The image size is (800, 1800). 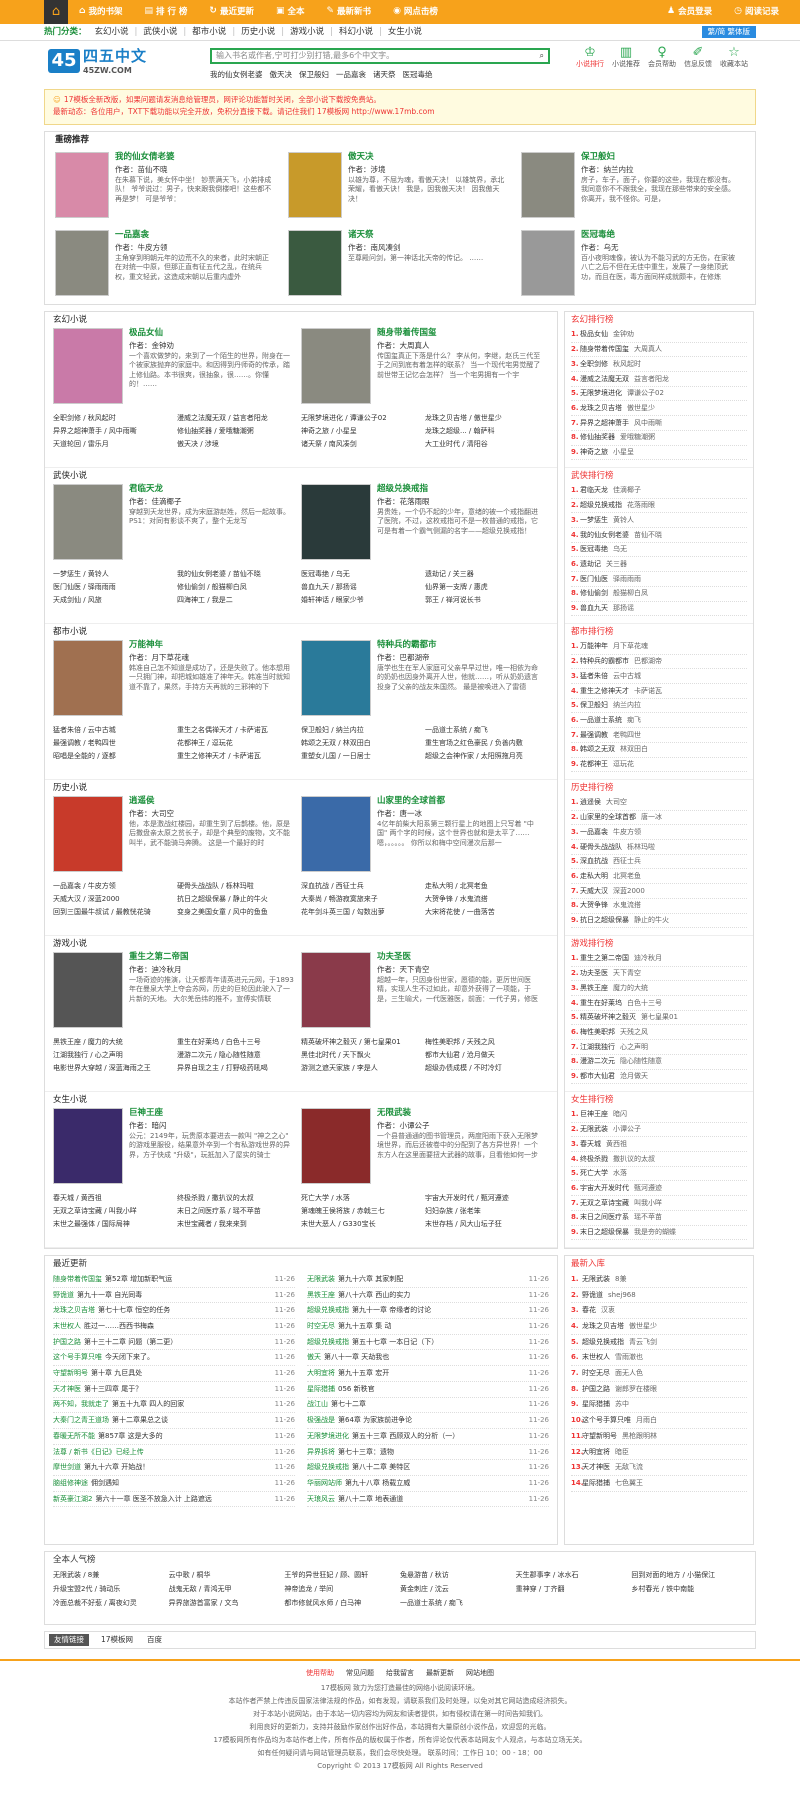 I want to click on book-link: 硬骨头战战队 / 栎林玛啦, so click(x=239, y=886).